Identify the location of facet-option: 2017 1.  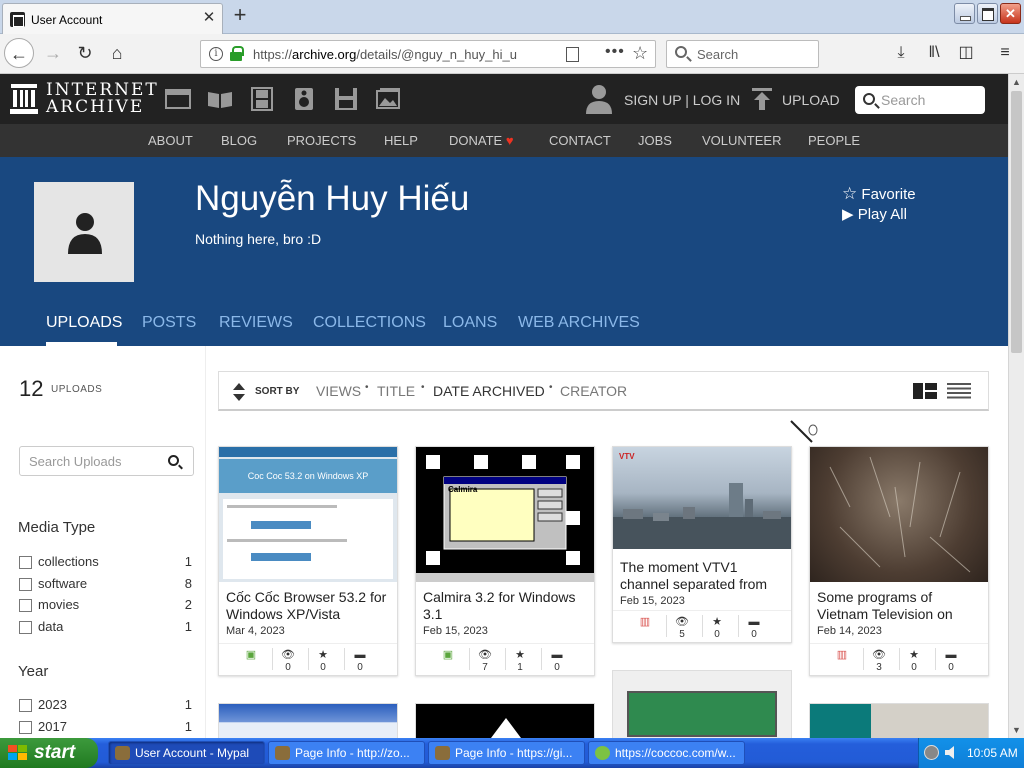
(105, 727).